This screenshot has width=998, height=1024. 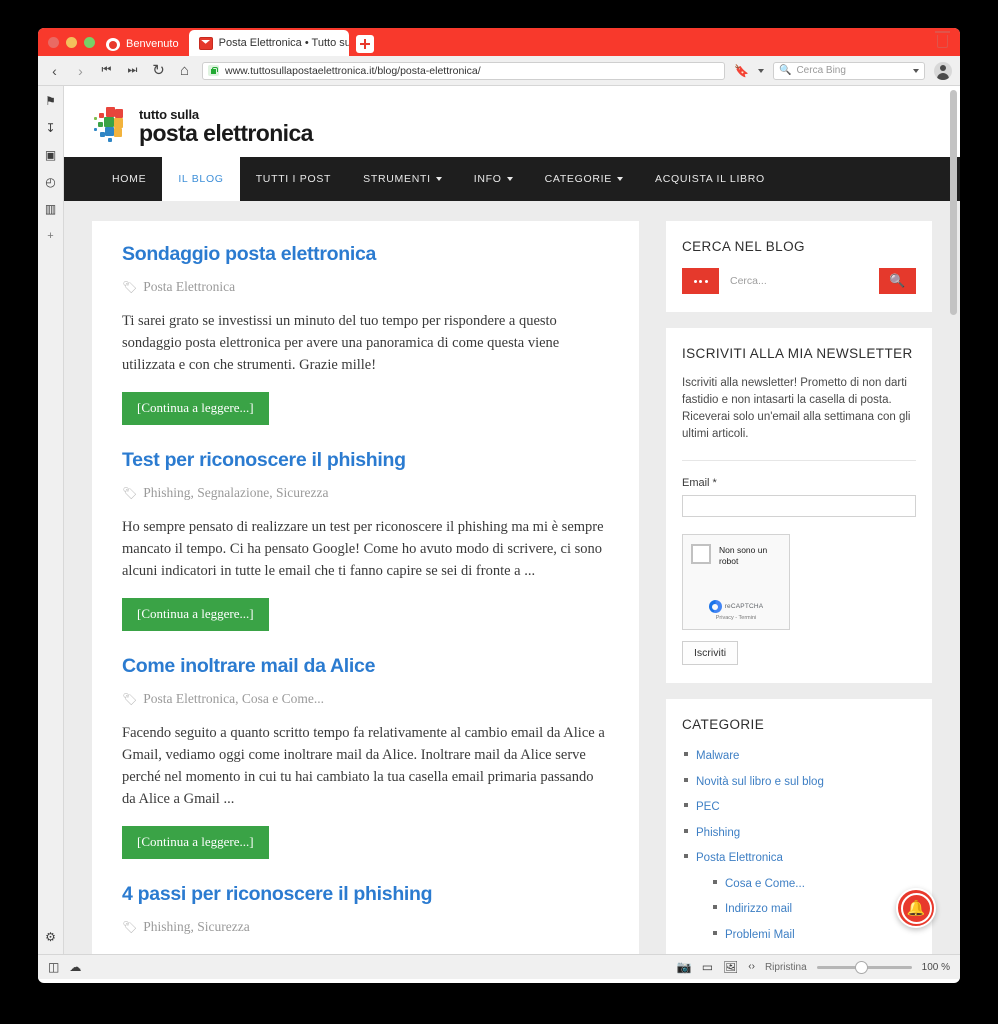 What do you see at coordinates (760, 782) in the screenshot?
I see `category-link: Novità sul libro e sul blog` at bounding box center [760, 782].